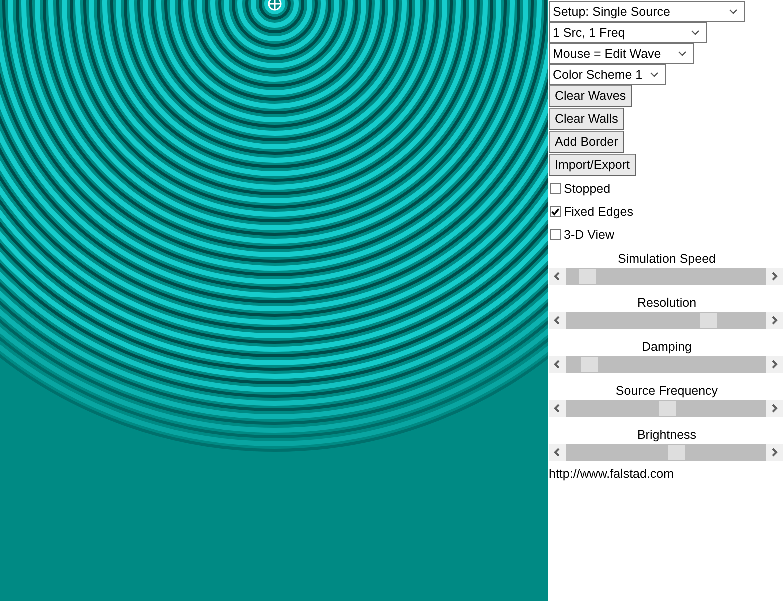 The image size is (783, 601). Describe the element at coordinates (667, 347) in the screenshot. I see `slider-label: Damping` at that location.